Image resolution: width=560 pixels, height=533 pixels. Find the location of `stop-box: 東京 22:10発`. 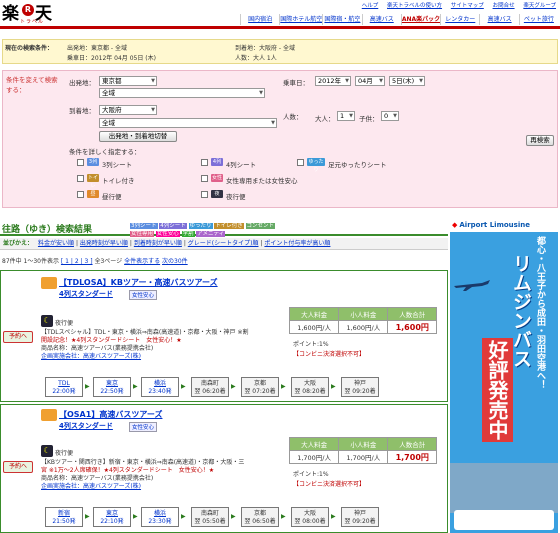

stop-box: 東京 22:10発 is located at coordinates (112, 517).